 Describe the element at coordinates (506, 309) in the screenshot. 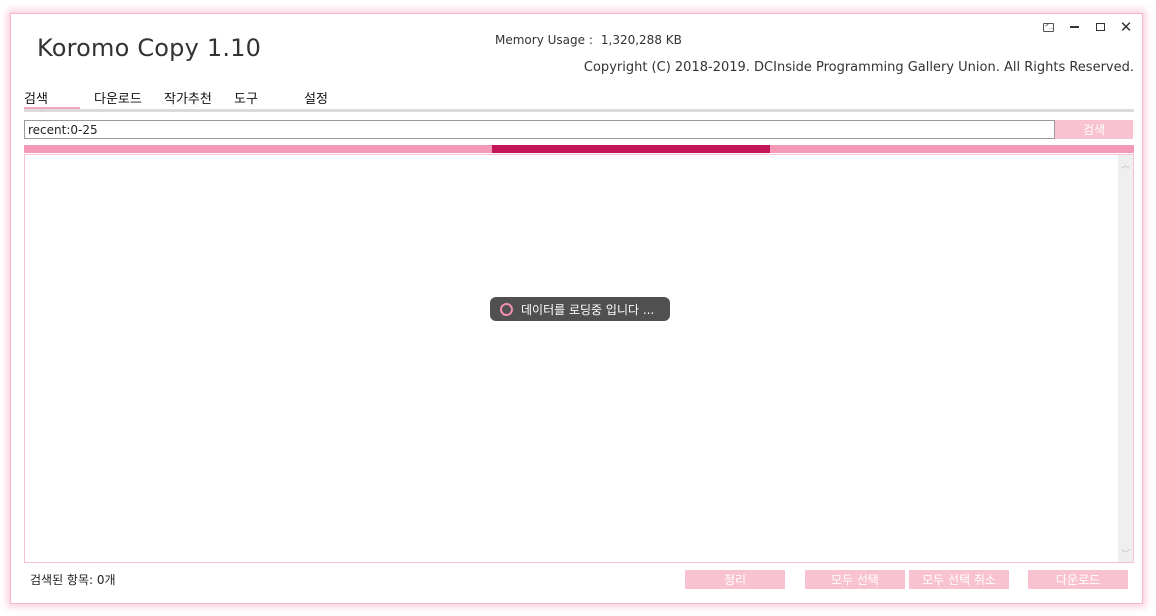

I see `spinner-icon` at that location.